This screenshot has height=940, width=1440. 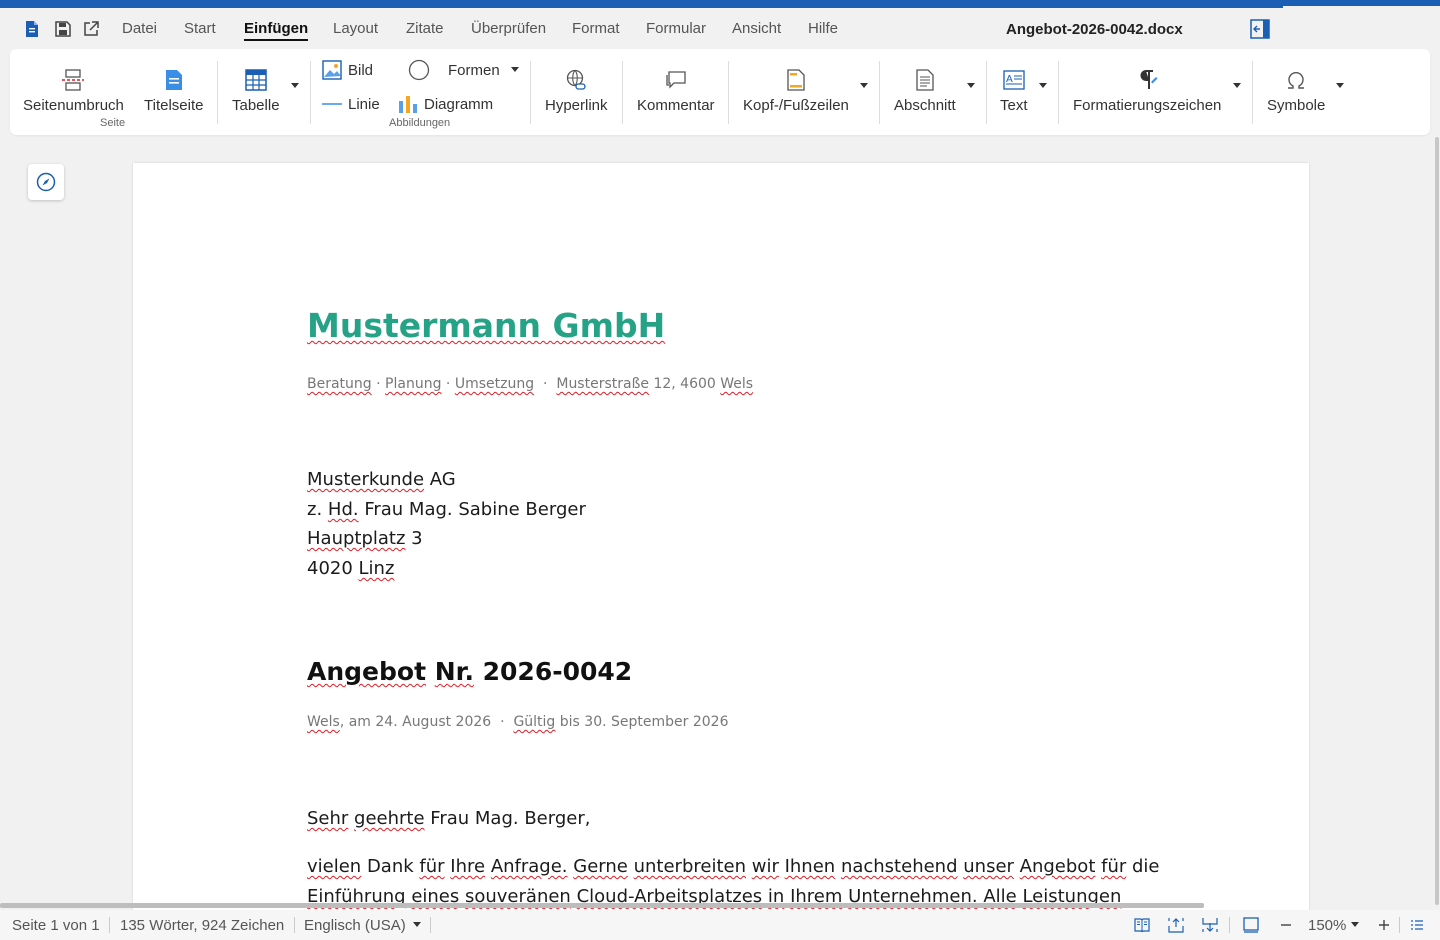 What do you see at coordinates (113, 123) in the screenshot?
I see `group-label-page: Seite` at bounding box center [113, 123].